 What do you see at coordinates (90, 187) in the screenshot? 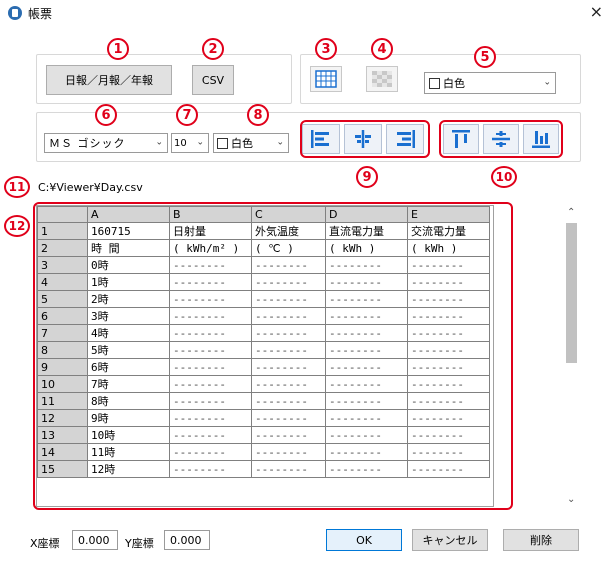
I see `file-path: C:¥Viewer¥Day.csv` at bounding box center [90, 187].